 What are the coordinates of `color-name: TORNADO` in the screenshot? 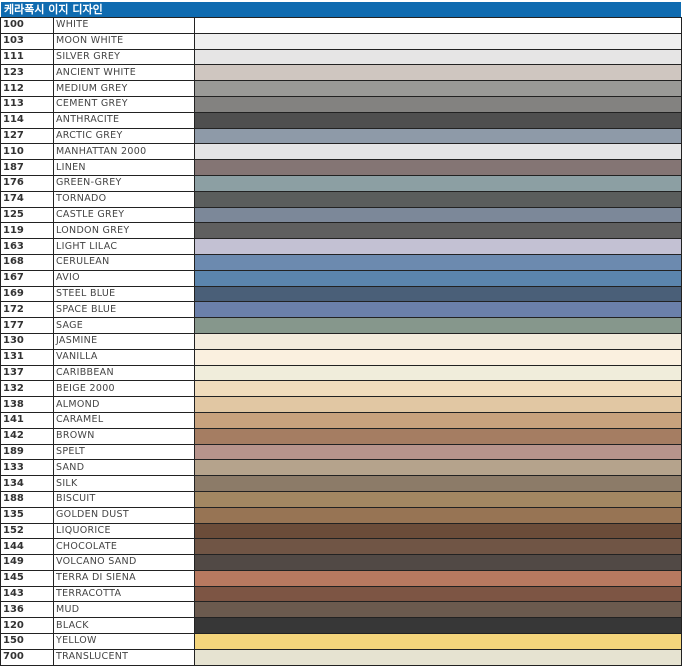 It's located at (124, 199).